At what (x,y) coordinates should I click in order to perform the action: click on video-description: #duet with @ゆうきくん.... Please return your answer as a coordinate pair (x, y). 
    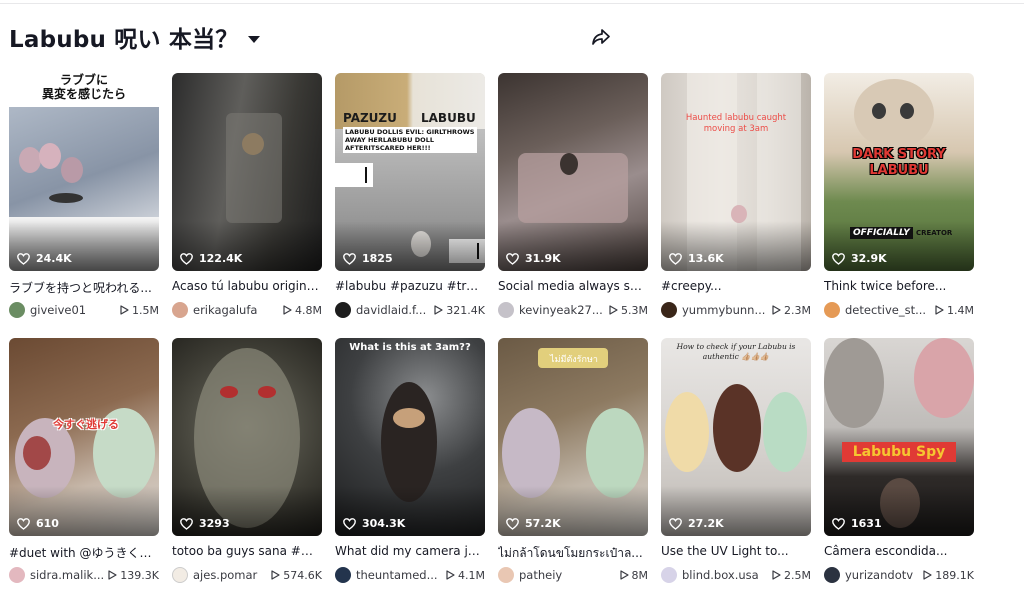
    Looking at the image, I should click on (84, 552).